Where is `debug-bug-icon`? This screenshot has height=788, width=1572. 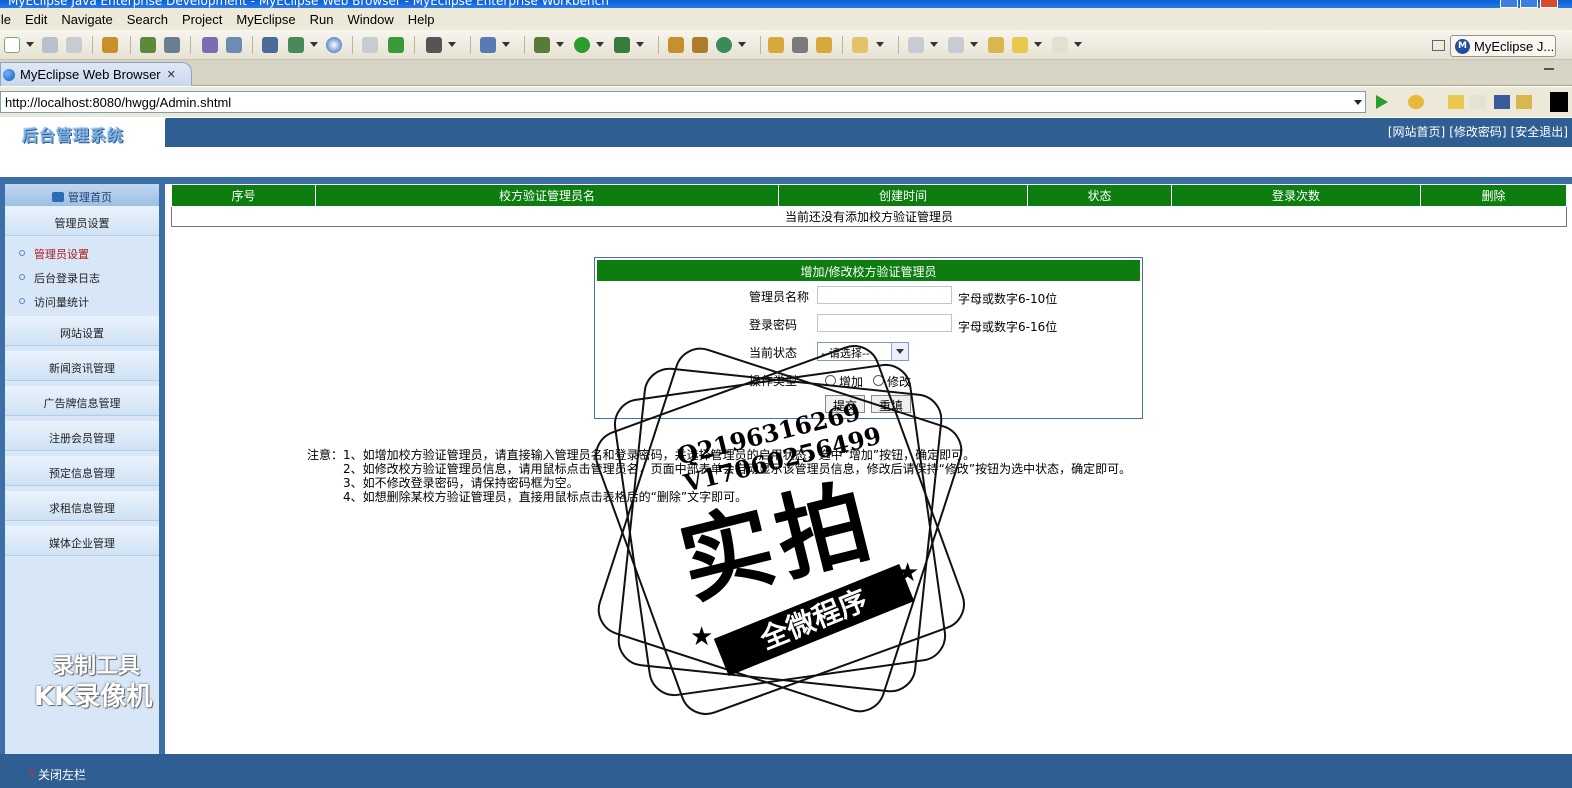
debug-bug-icon is located at coordinates (148, 45).